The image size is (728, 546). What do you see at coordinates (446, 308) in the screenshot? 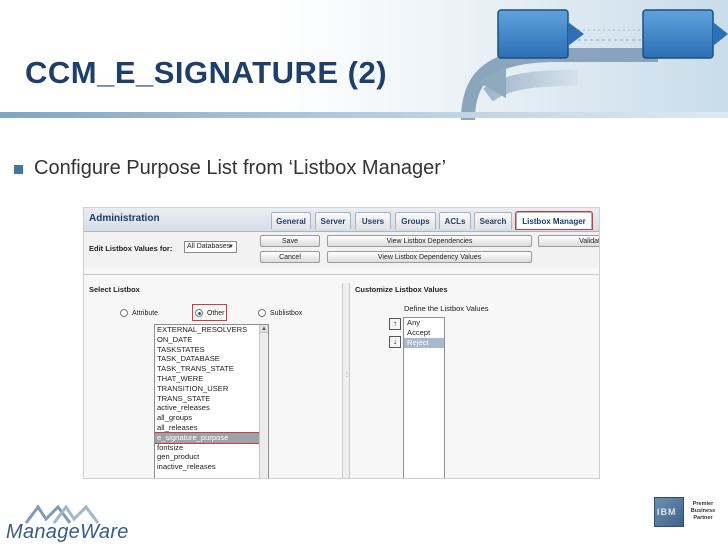
I see `define-values-label: Define the Listbox Values` at bounding box center [446, 308].